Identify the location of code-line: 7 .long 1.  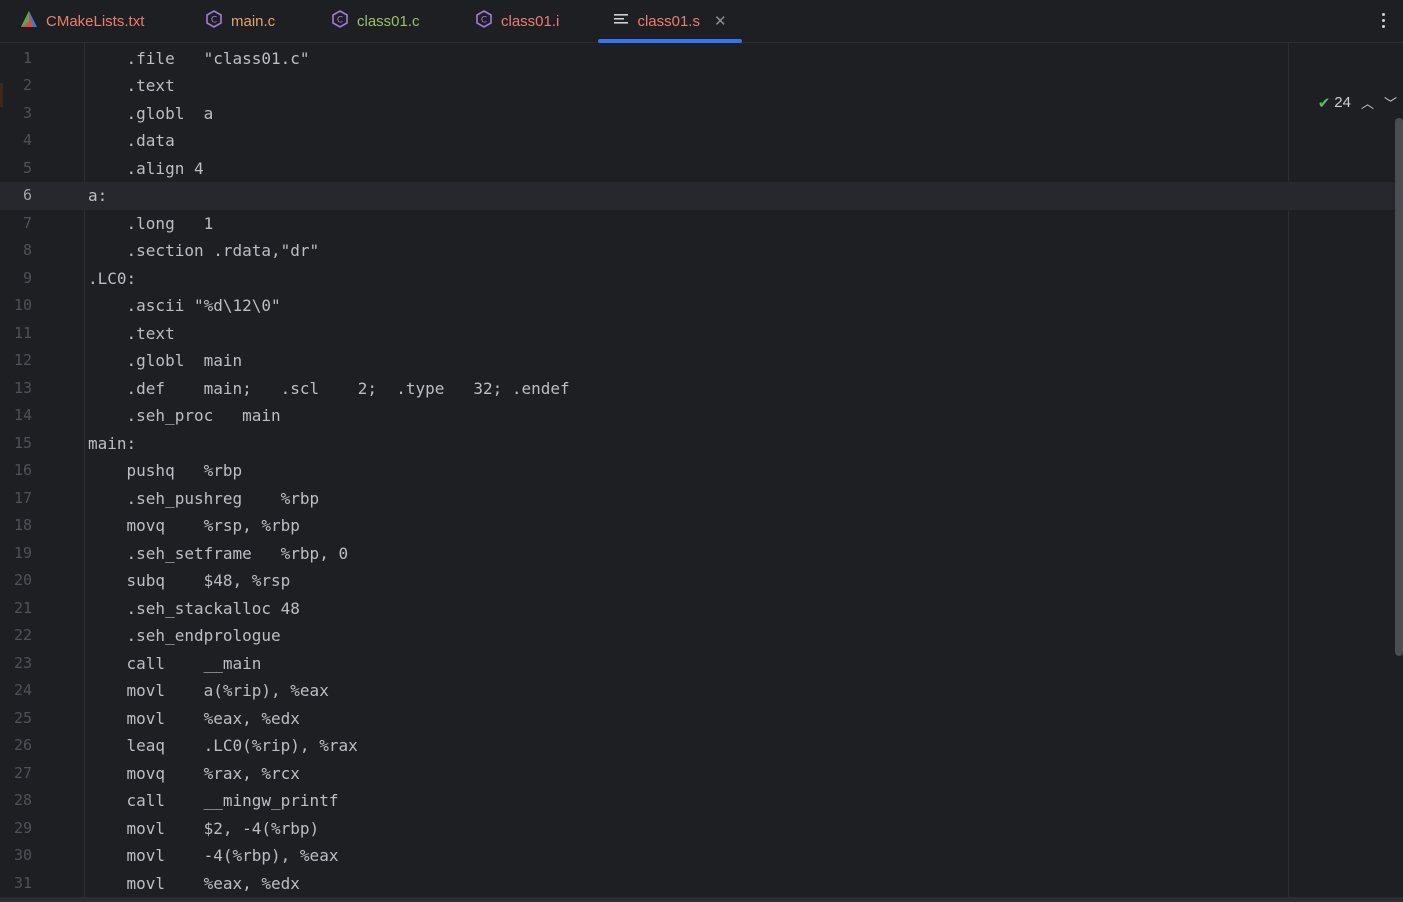
(697, 224).